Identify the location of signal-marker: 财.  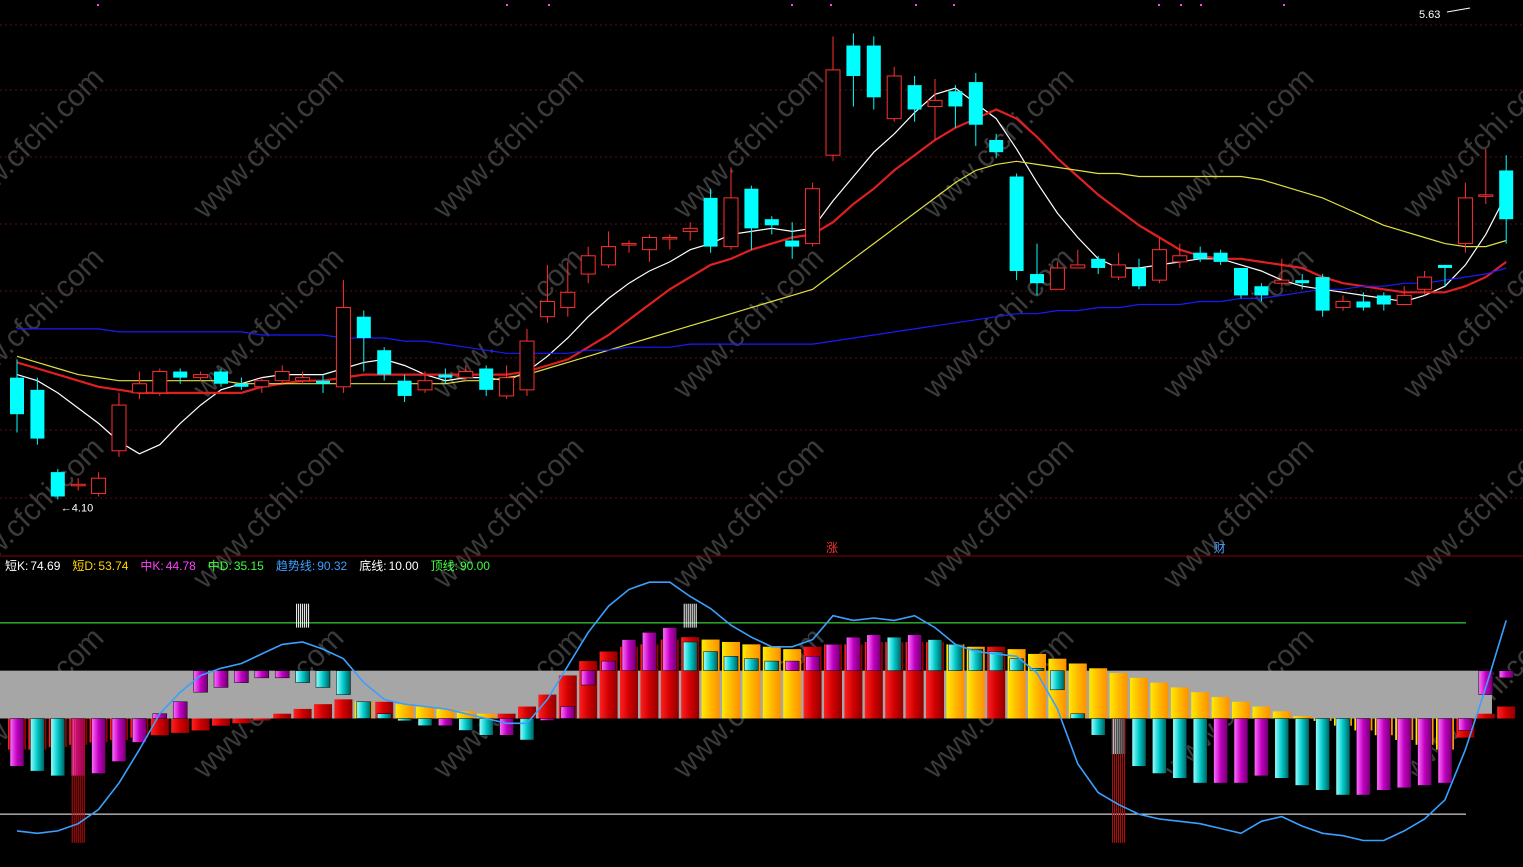
(1220, 548).